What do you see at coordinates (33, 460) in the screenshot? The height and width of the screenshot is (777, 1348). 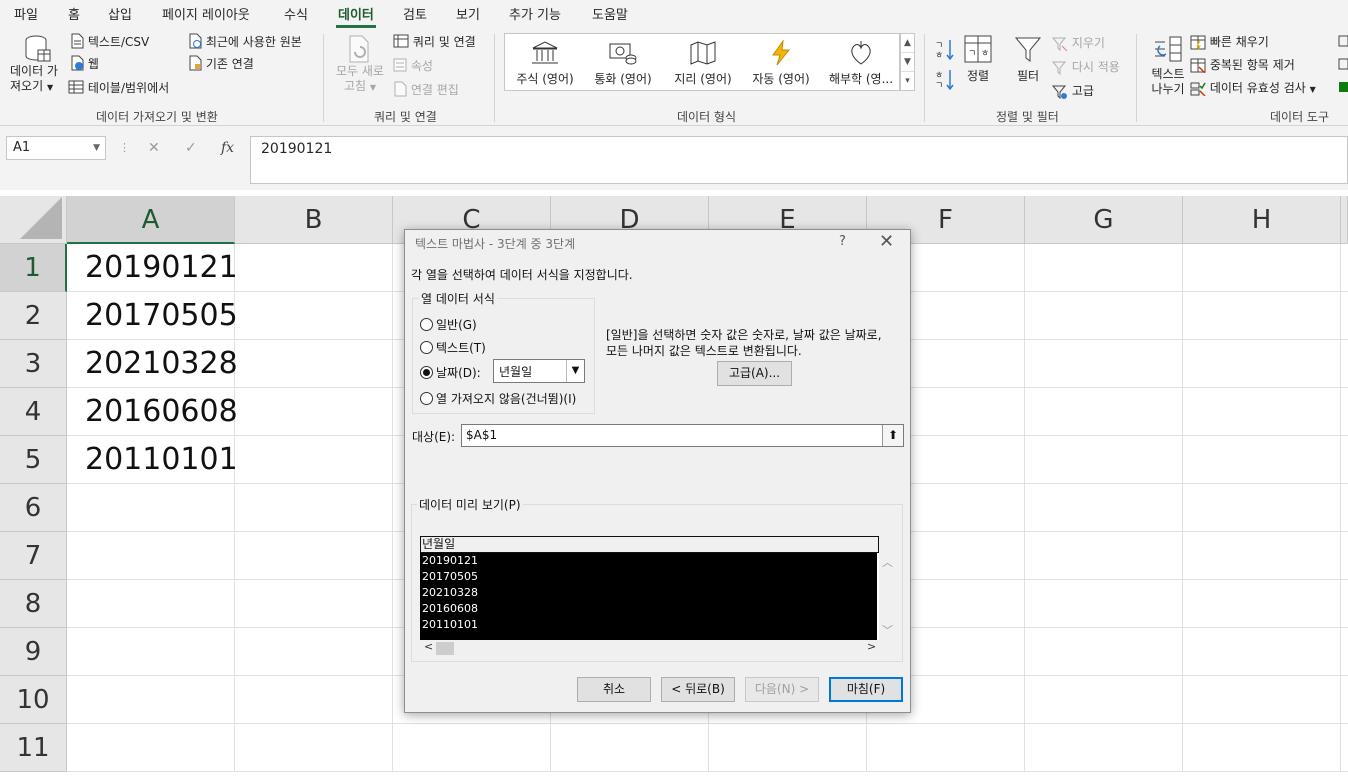 I see `row-header: 5` at bounding box center [33, 460].